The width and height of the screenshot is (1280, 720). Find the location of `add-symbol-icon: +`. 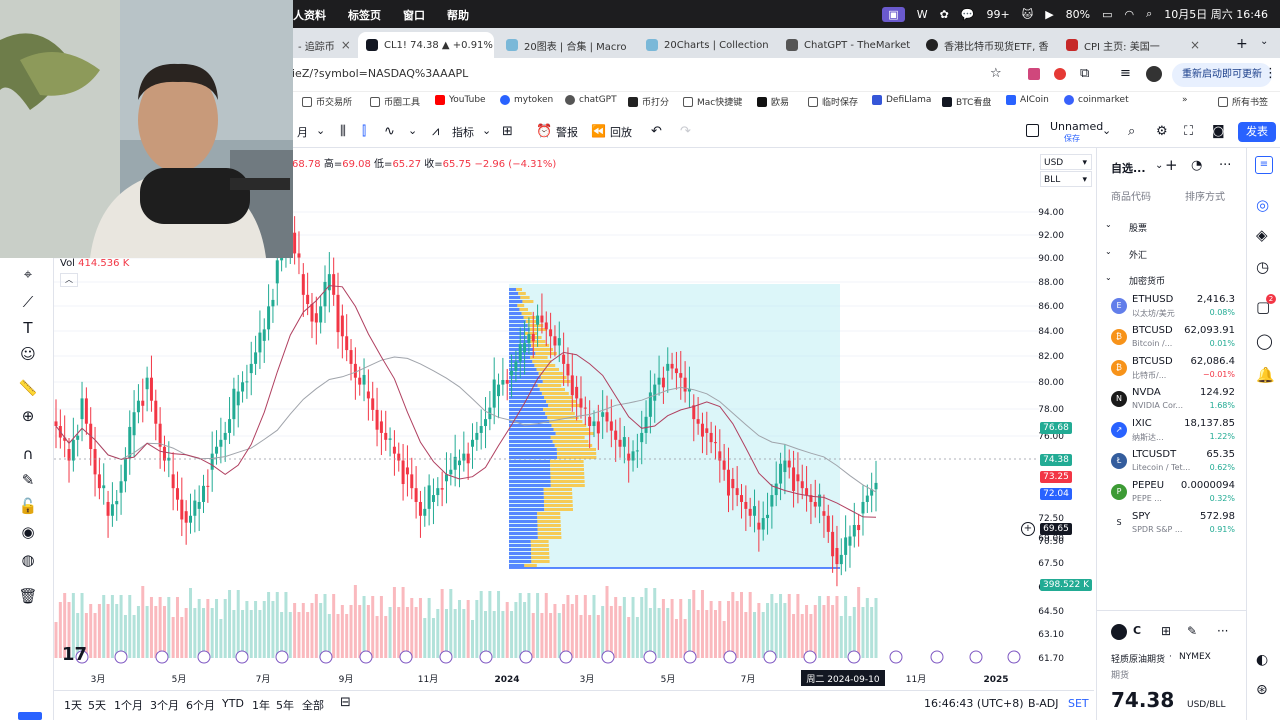

add-symbol-icon: + is located at coordinates (1171, 165).